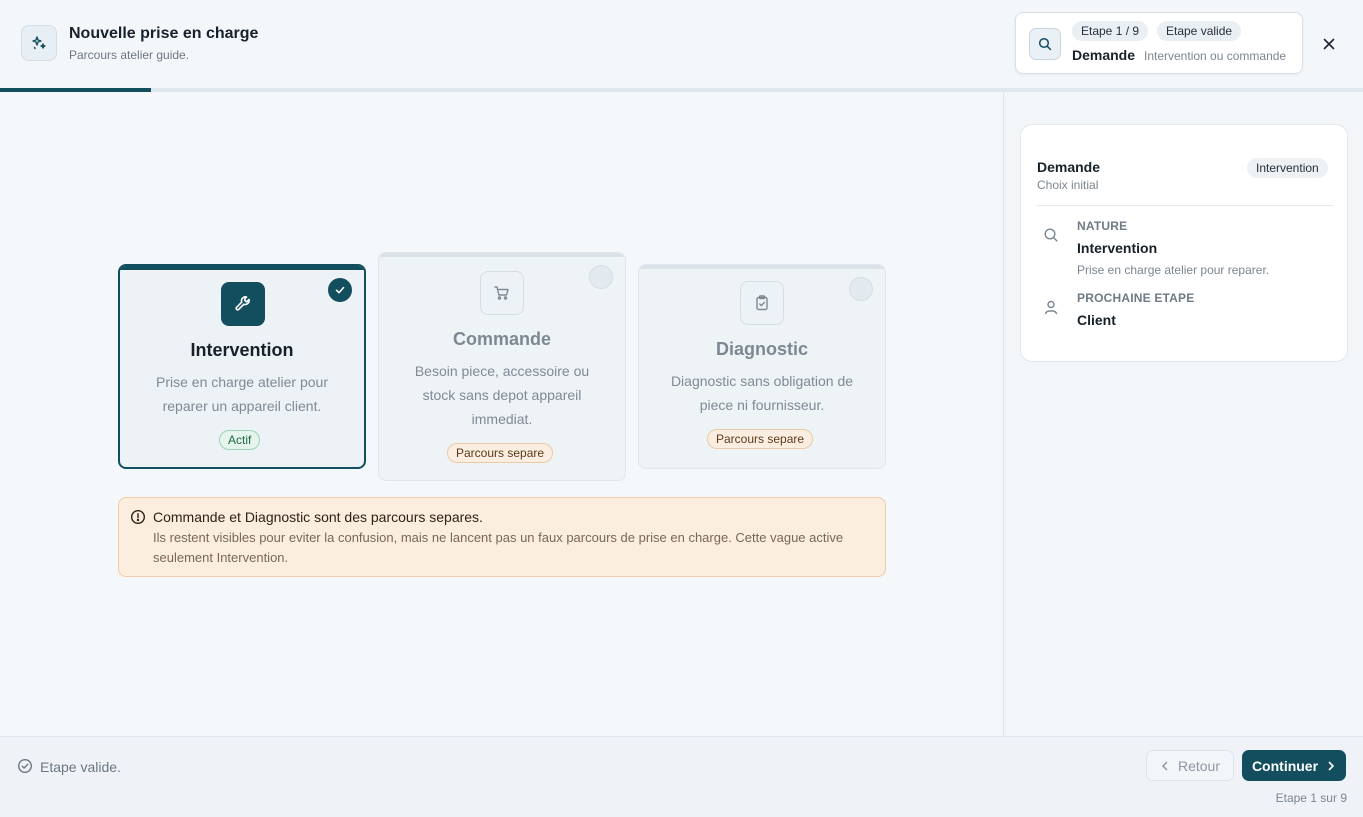  I want to click on wrench-icon, so click(243, 304).